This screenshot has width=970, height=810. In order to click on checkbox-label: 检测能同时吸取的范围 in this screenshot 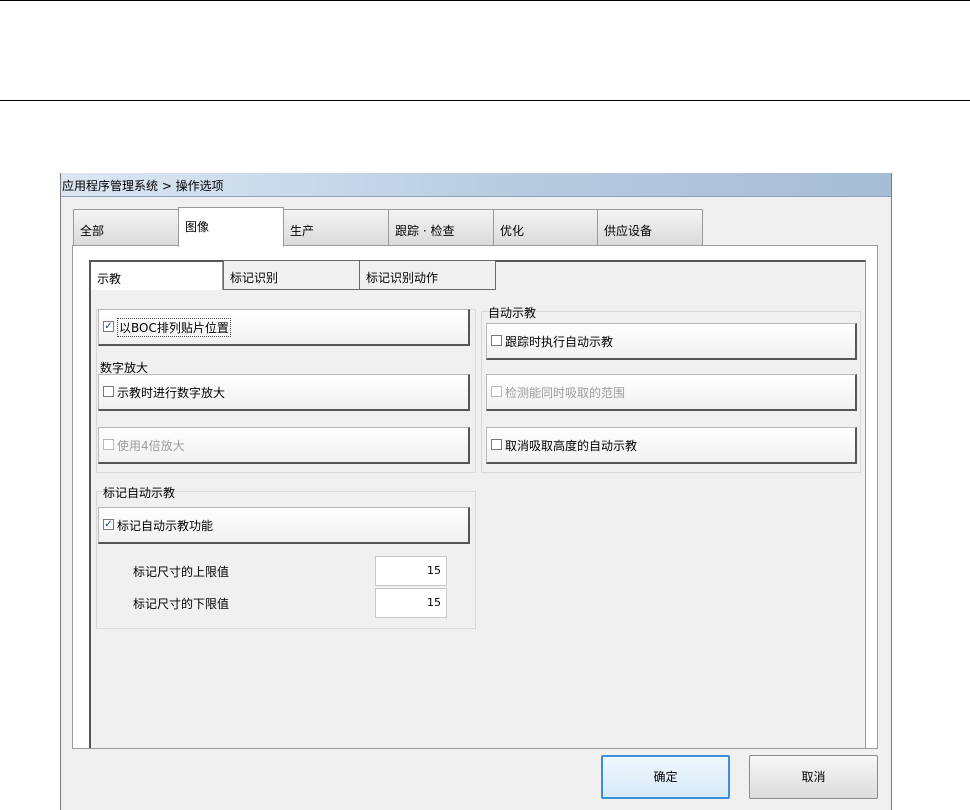, I will do `click(565, 393)`.